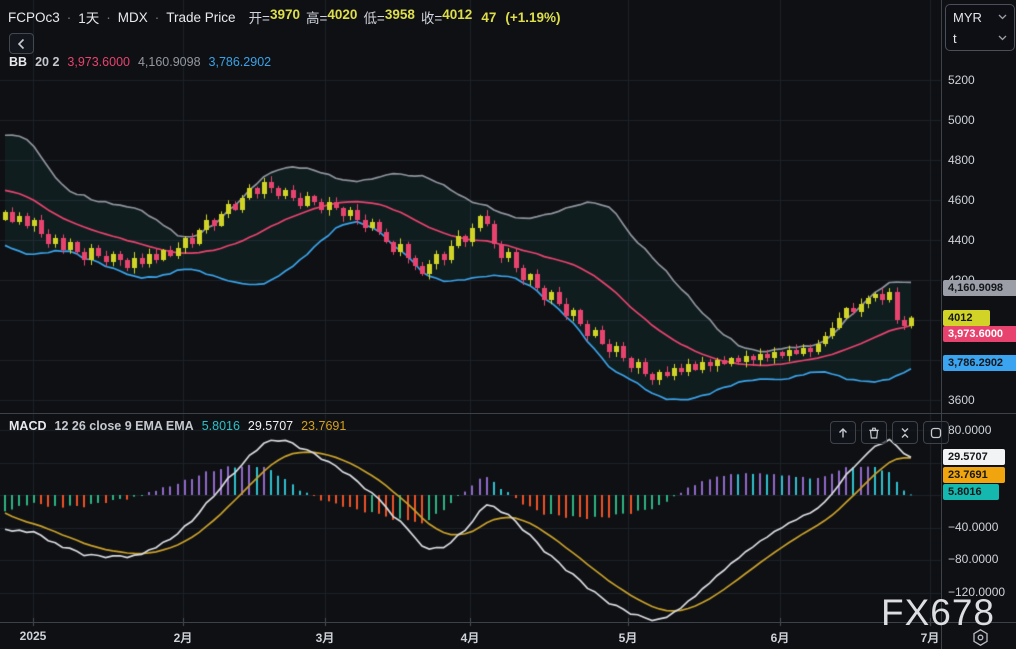 Image resolution: width=1016 pixels, height=649 pixels. Describe the element at coordinates (431, 18) in the screenshot. I see `ohlc-label: 收=` at that location.